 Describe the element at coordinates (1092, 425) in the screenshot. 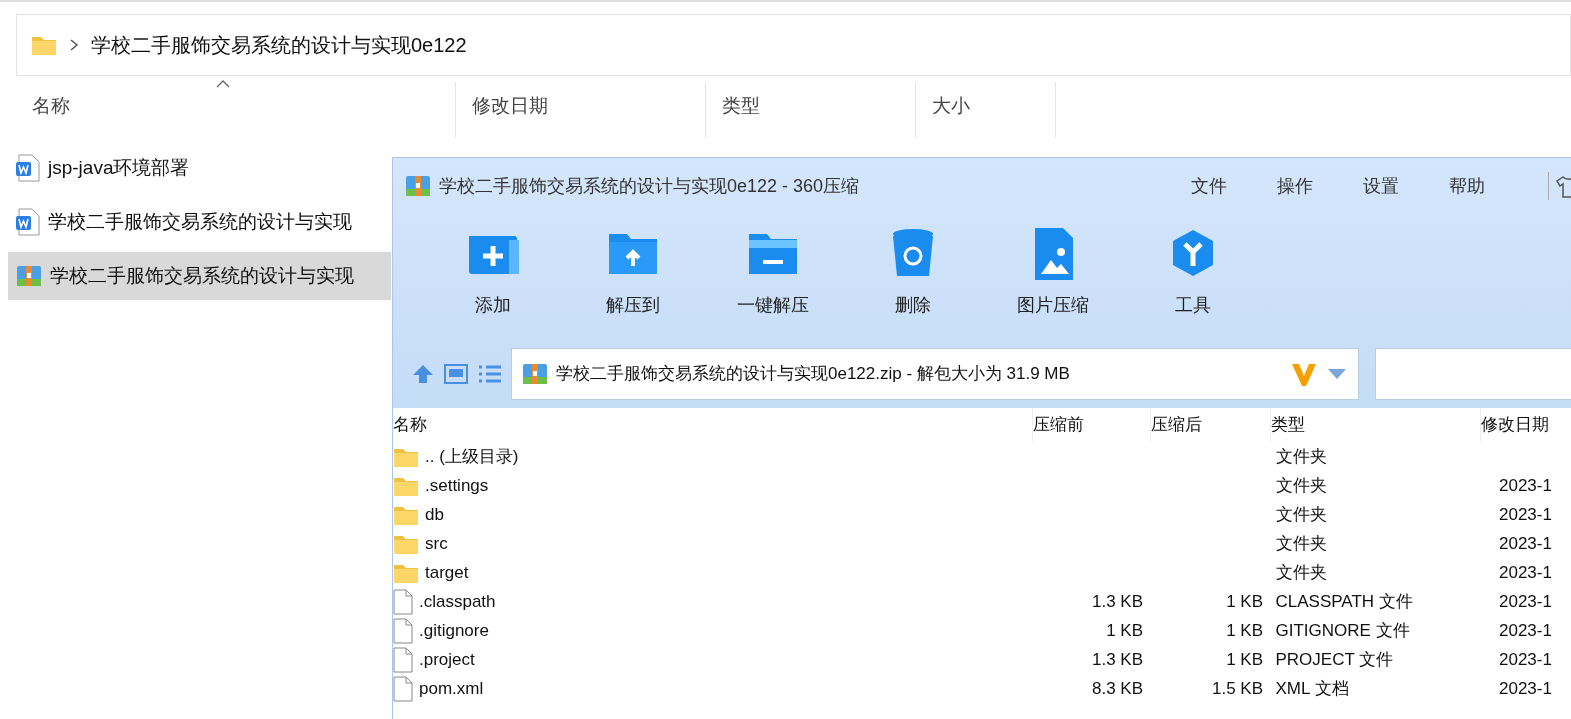

I see `column-header: 压缩前` at that location.